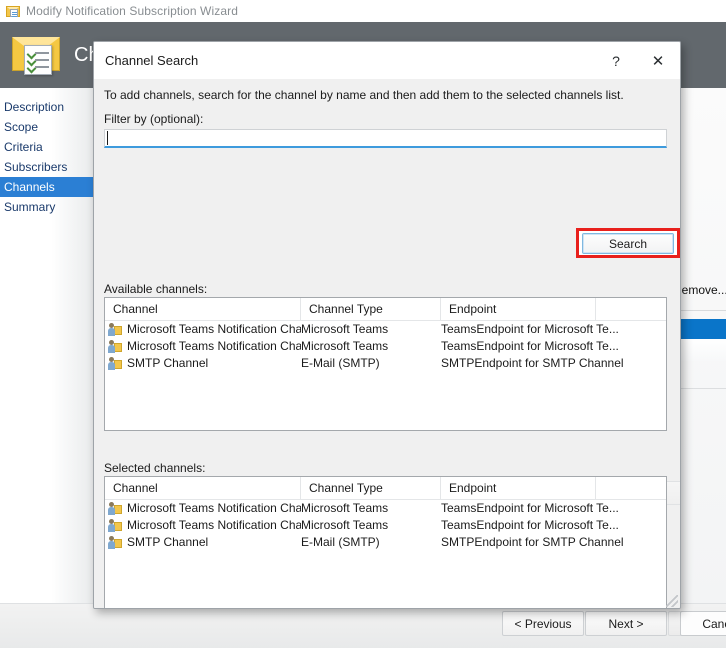  Describe the element at coordinates (628, 243) in the screenshot. I see `search-button: Search` at that location.